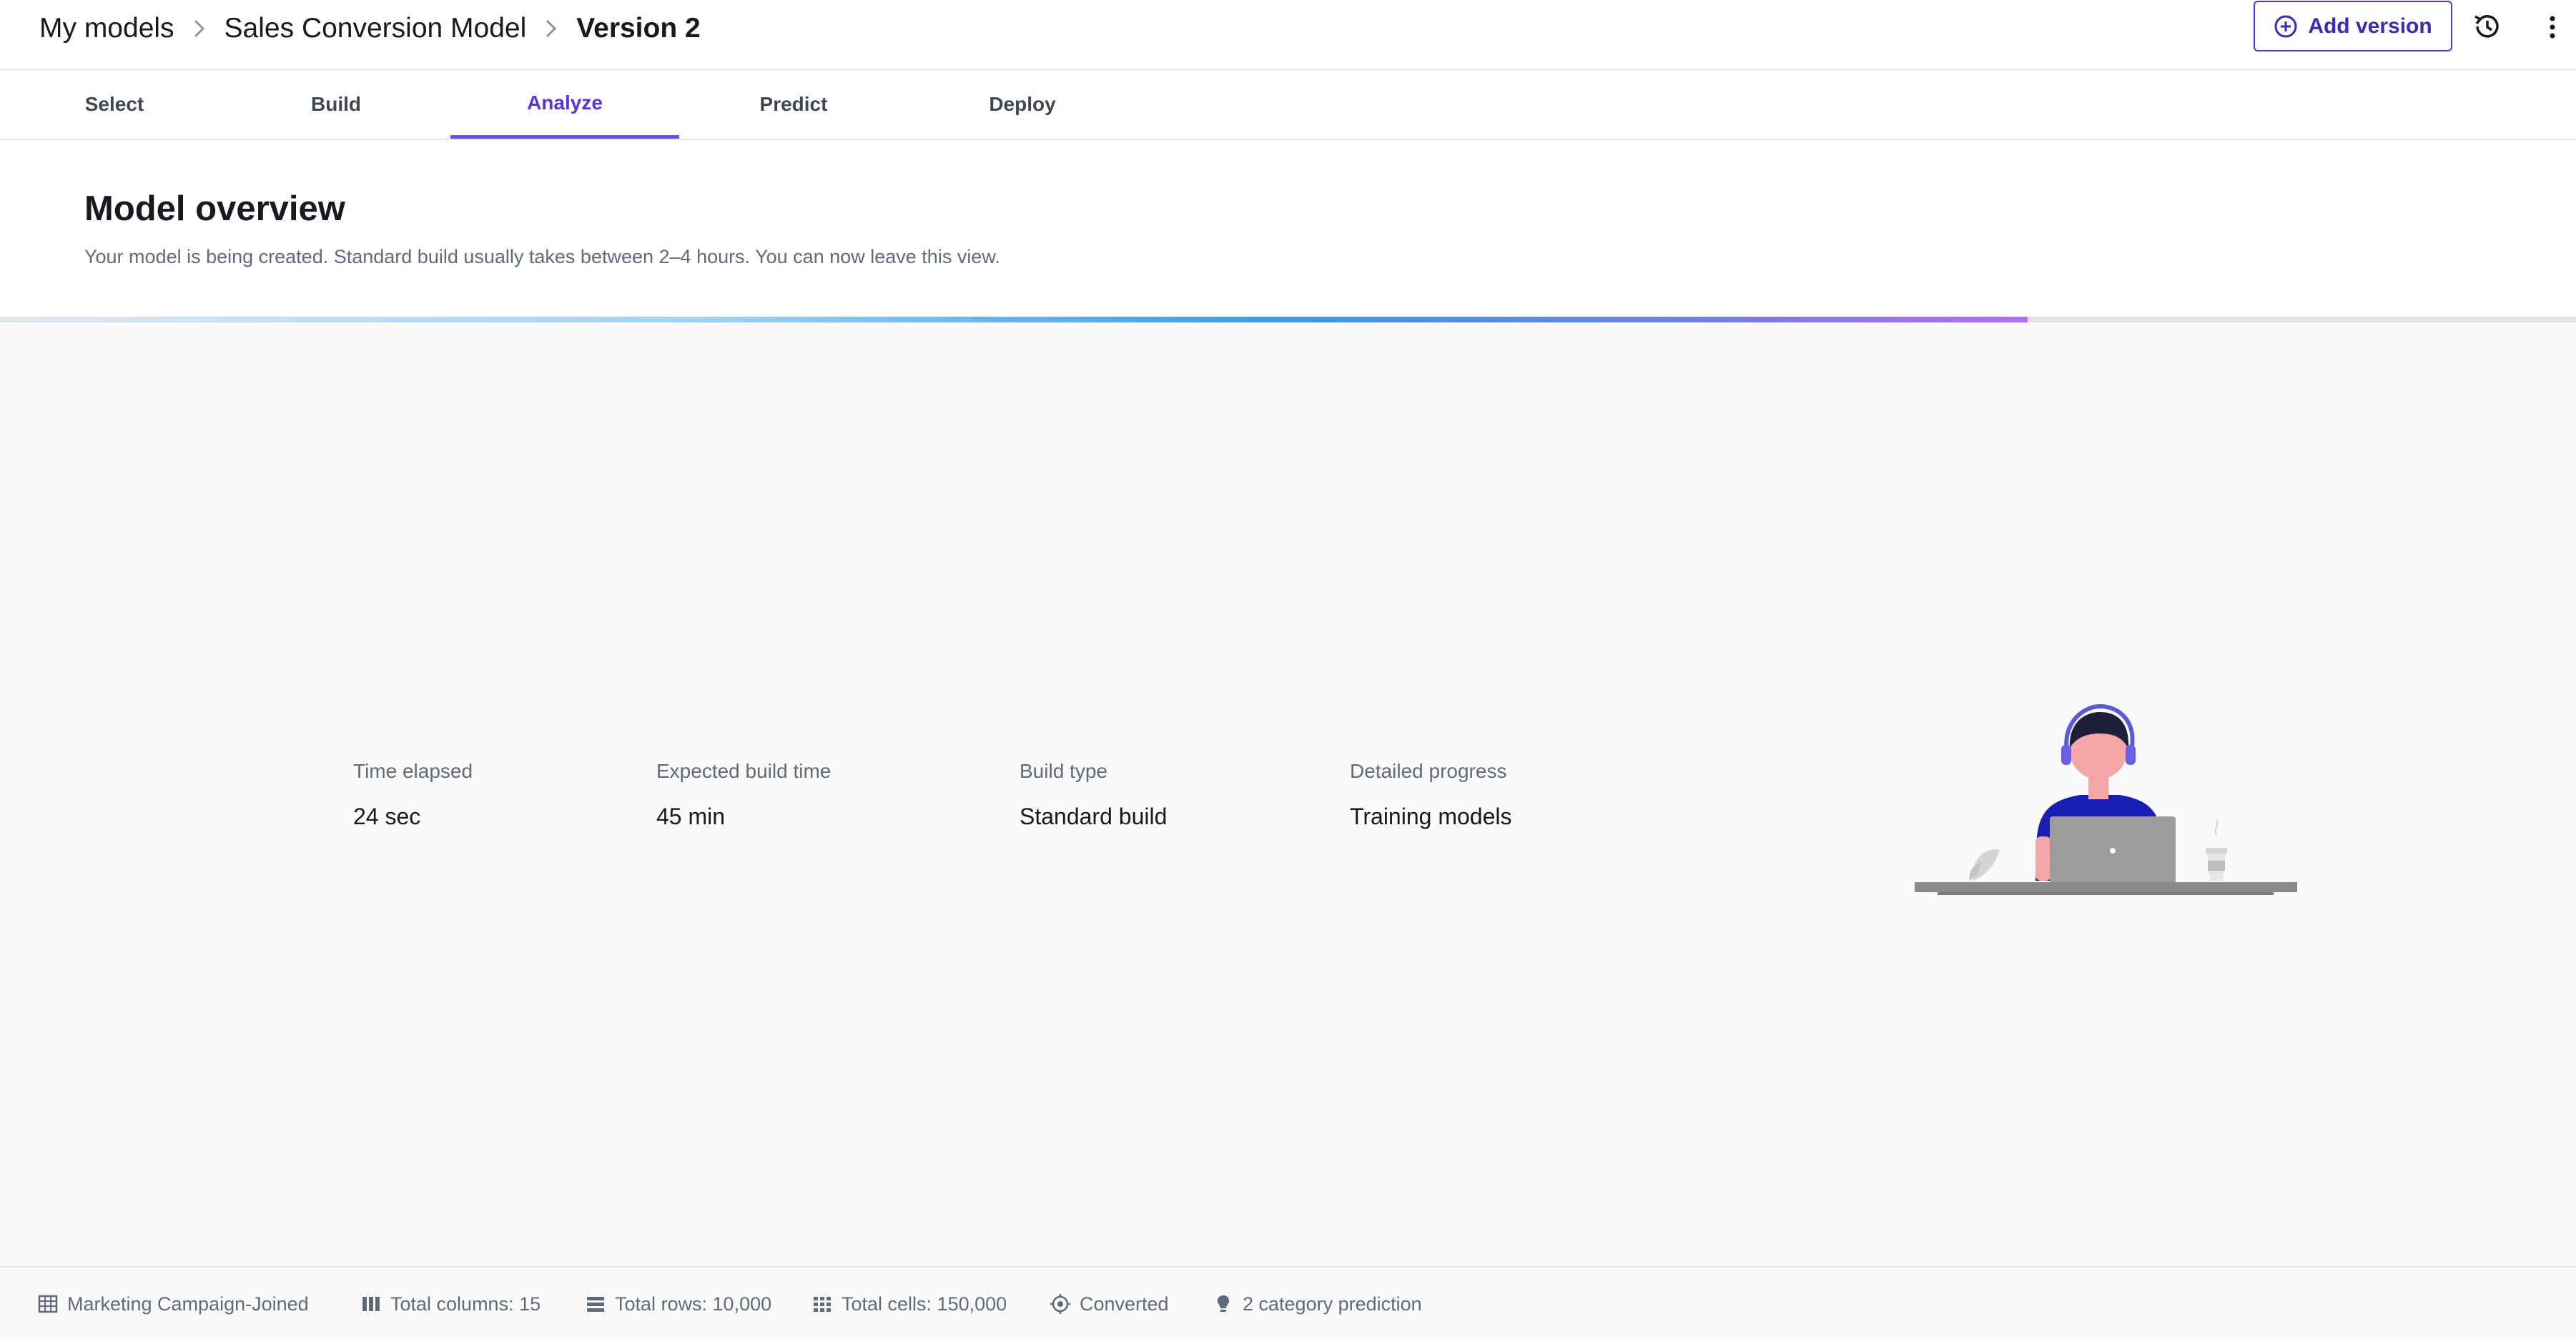 The height and width of the screenshot is (1339, 2576). I want to click on footer-target-text: Converted, so click(1124, 1304).